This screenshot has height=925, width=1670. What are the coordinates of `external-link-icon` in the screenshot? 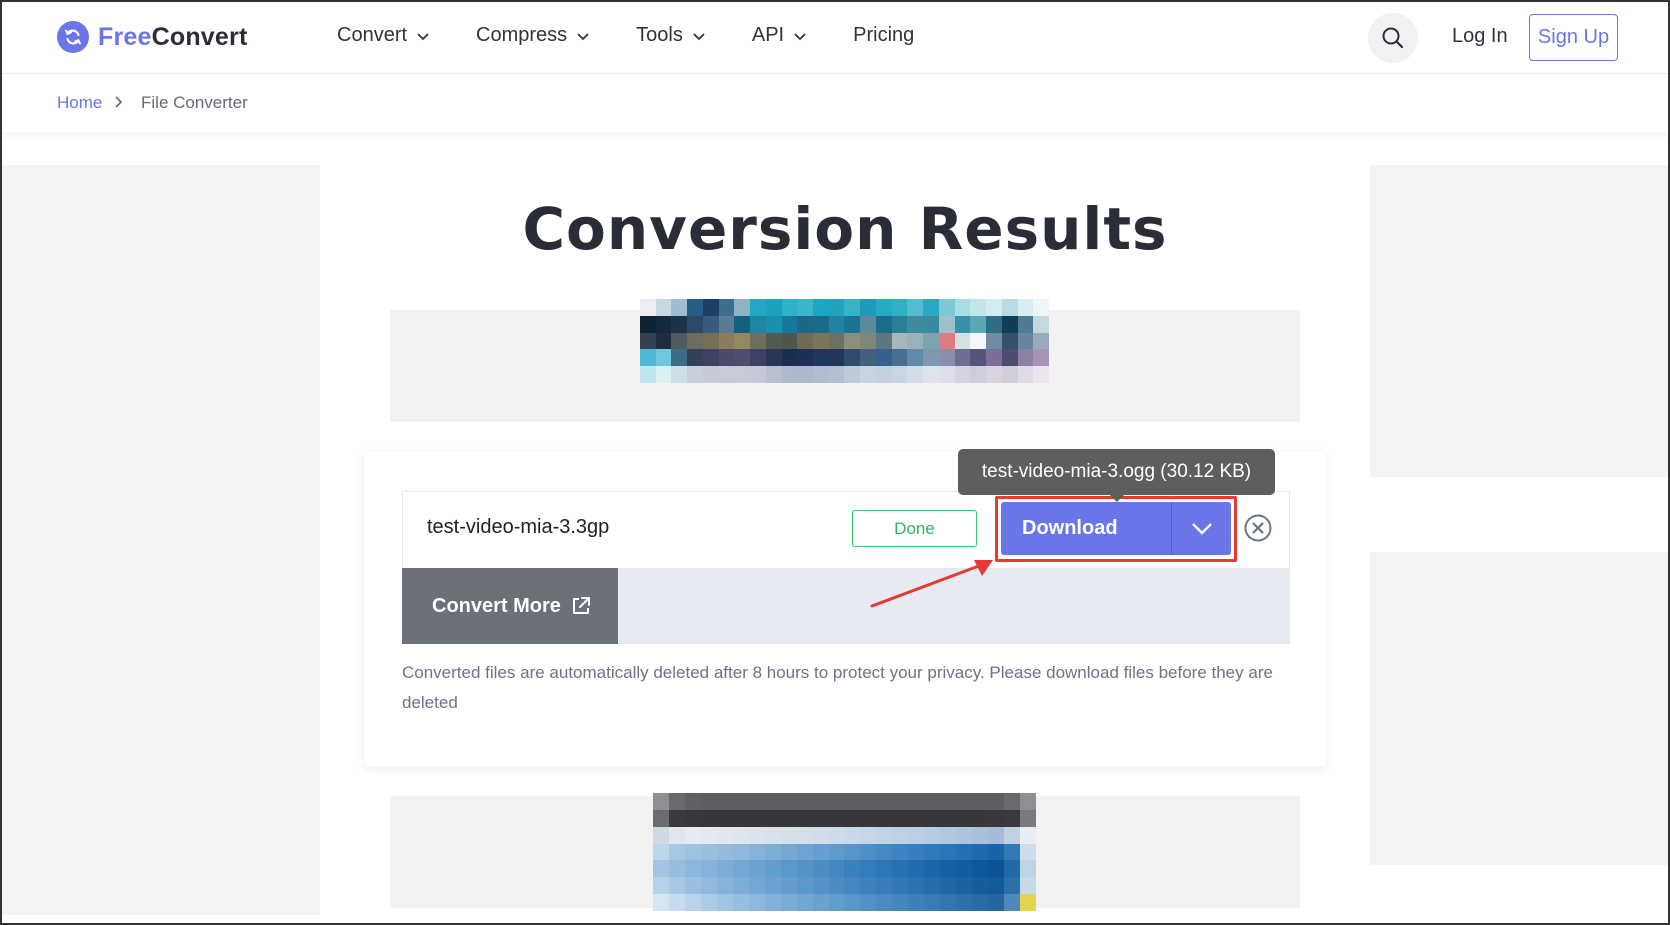 It's located at (581, 605).